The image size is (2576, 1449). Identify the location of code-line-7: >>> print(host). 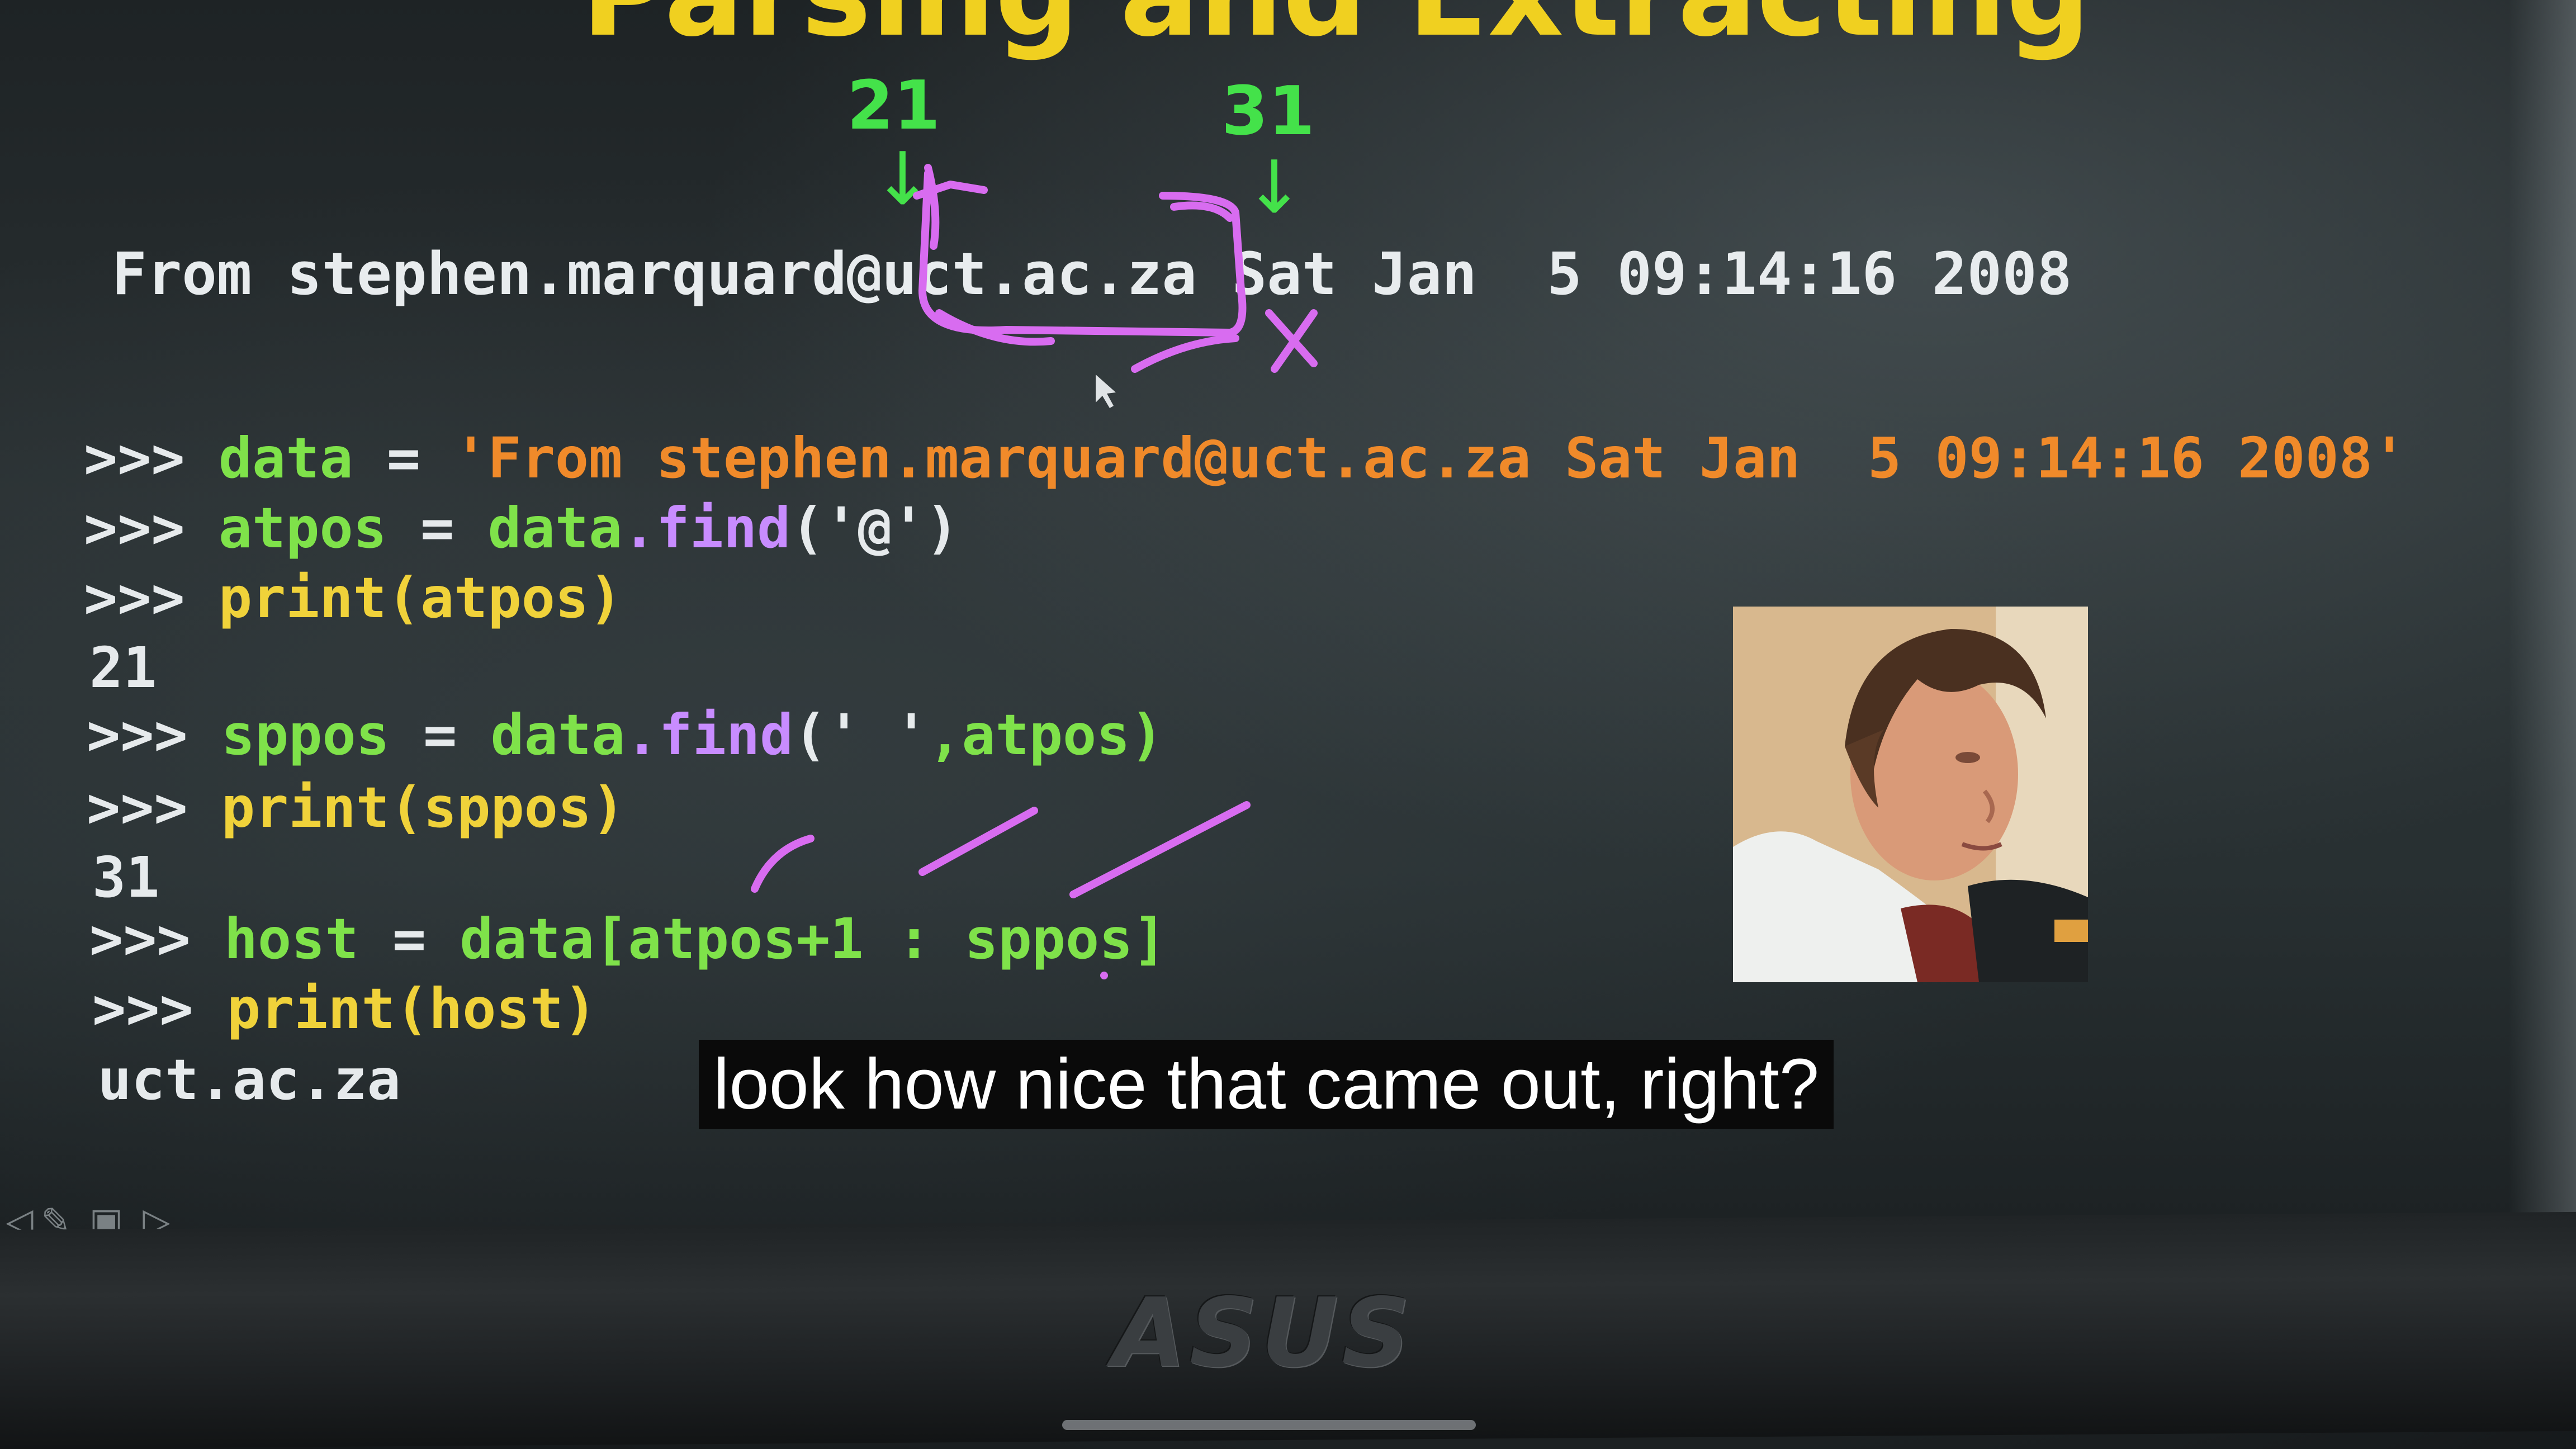
(345, 1009).